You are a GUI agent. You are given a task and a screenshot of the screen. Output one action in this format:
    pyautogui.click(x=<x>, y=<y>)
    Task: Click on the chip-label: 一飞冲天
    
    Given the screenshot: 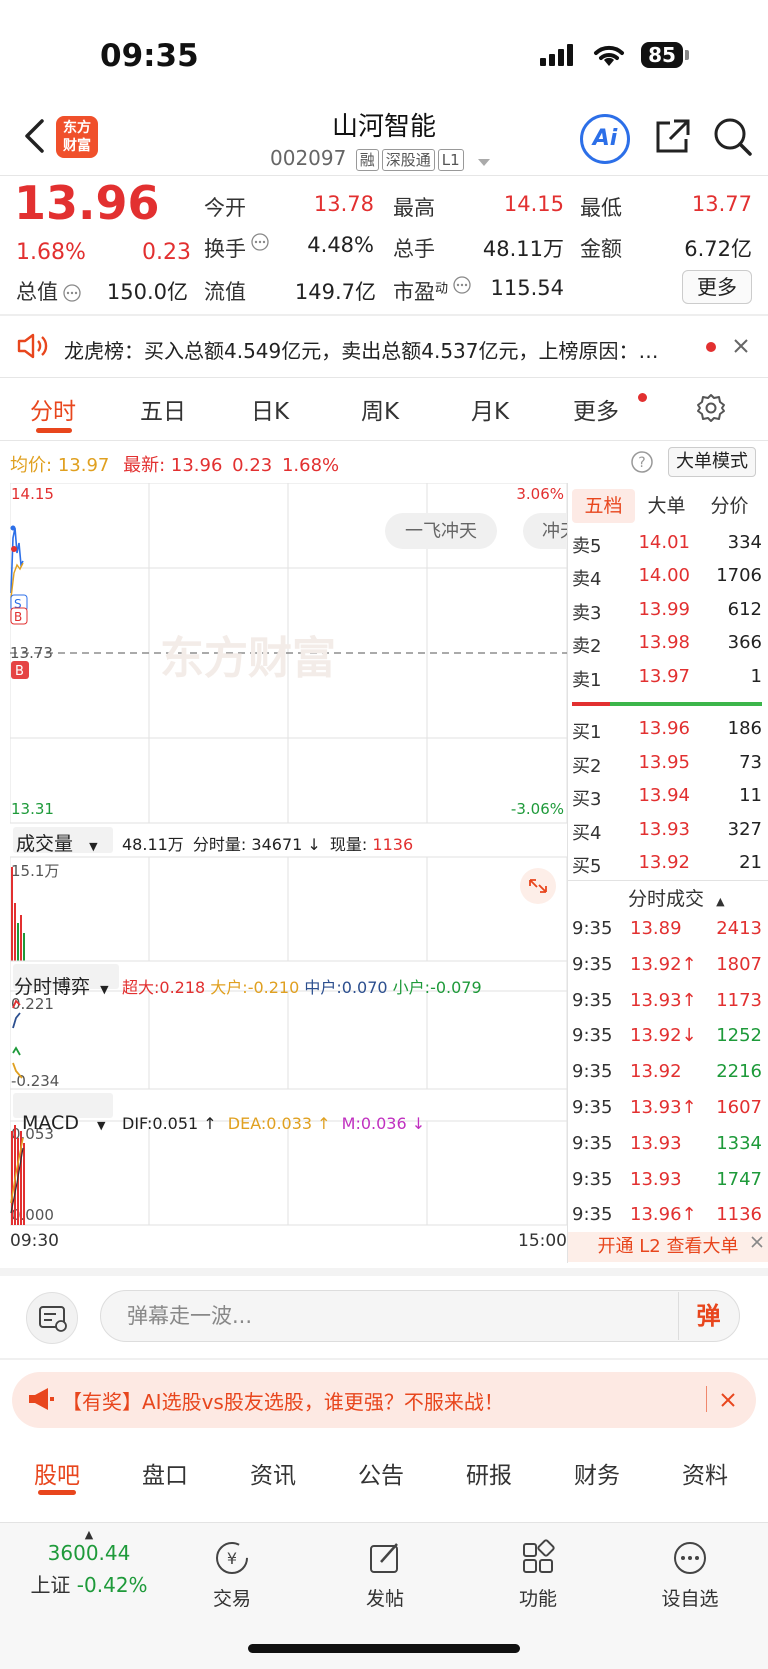 What is the action you would take?
    pyautogui.click(x=441, y=531)
    